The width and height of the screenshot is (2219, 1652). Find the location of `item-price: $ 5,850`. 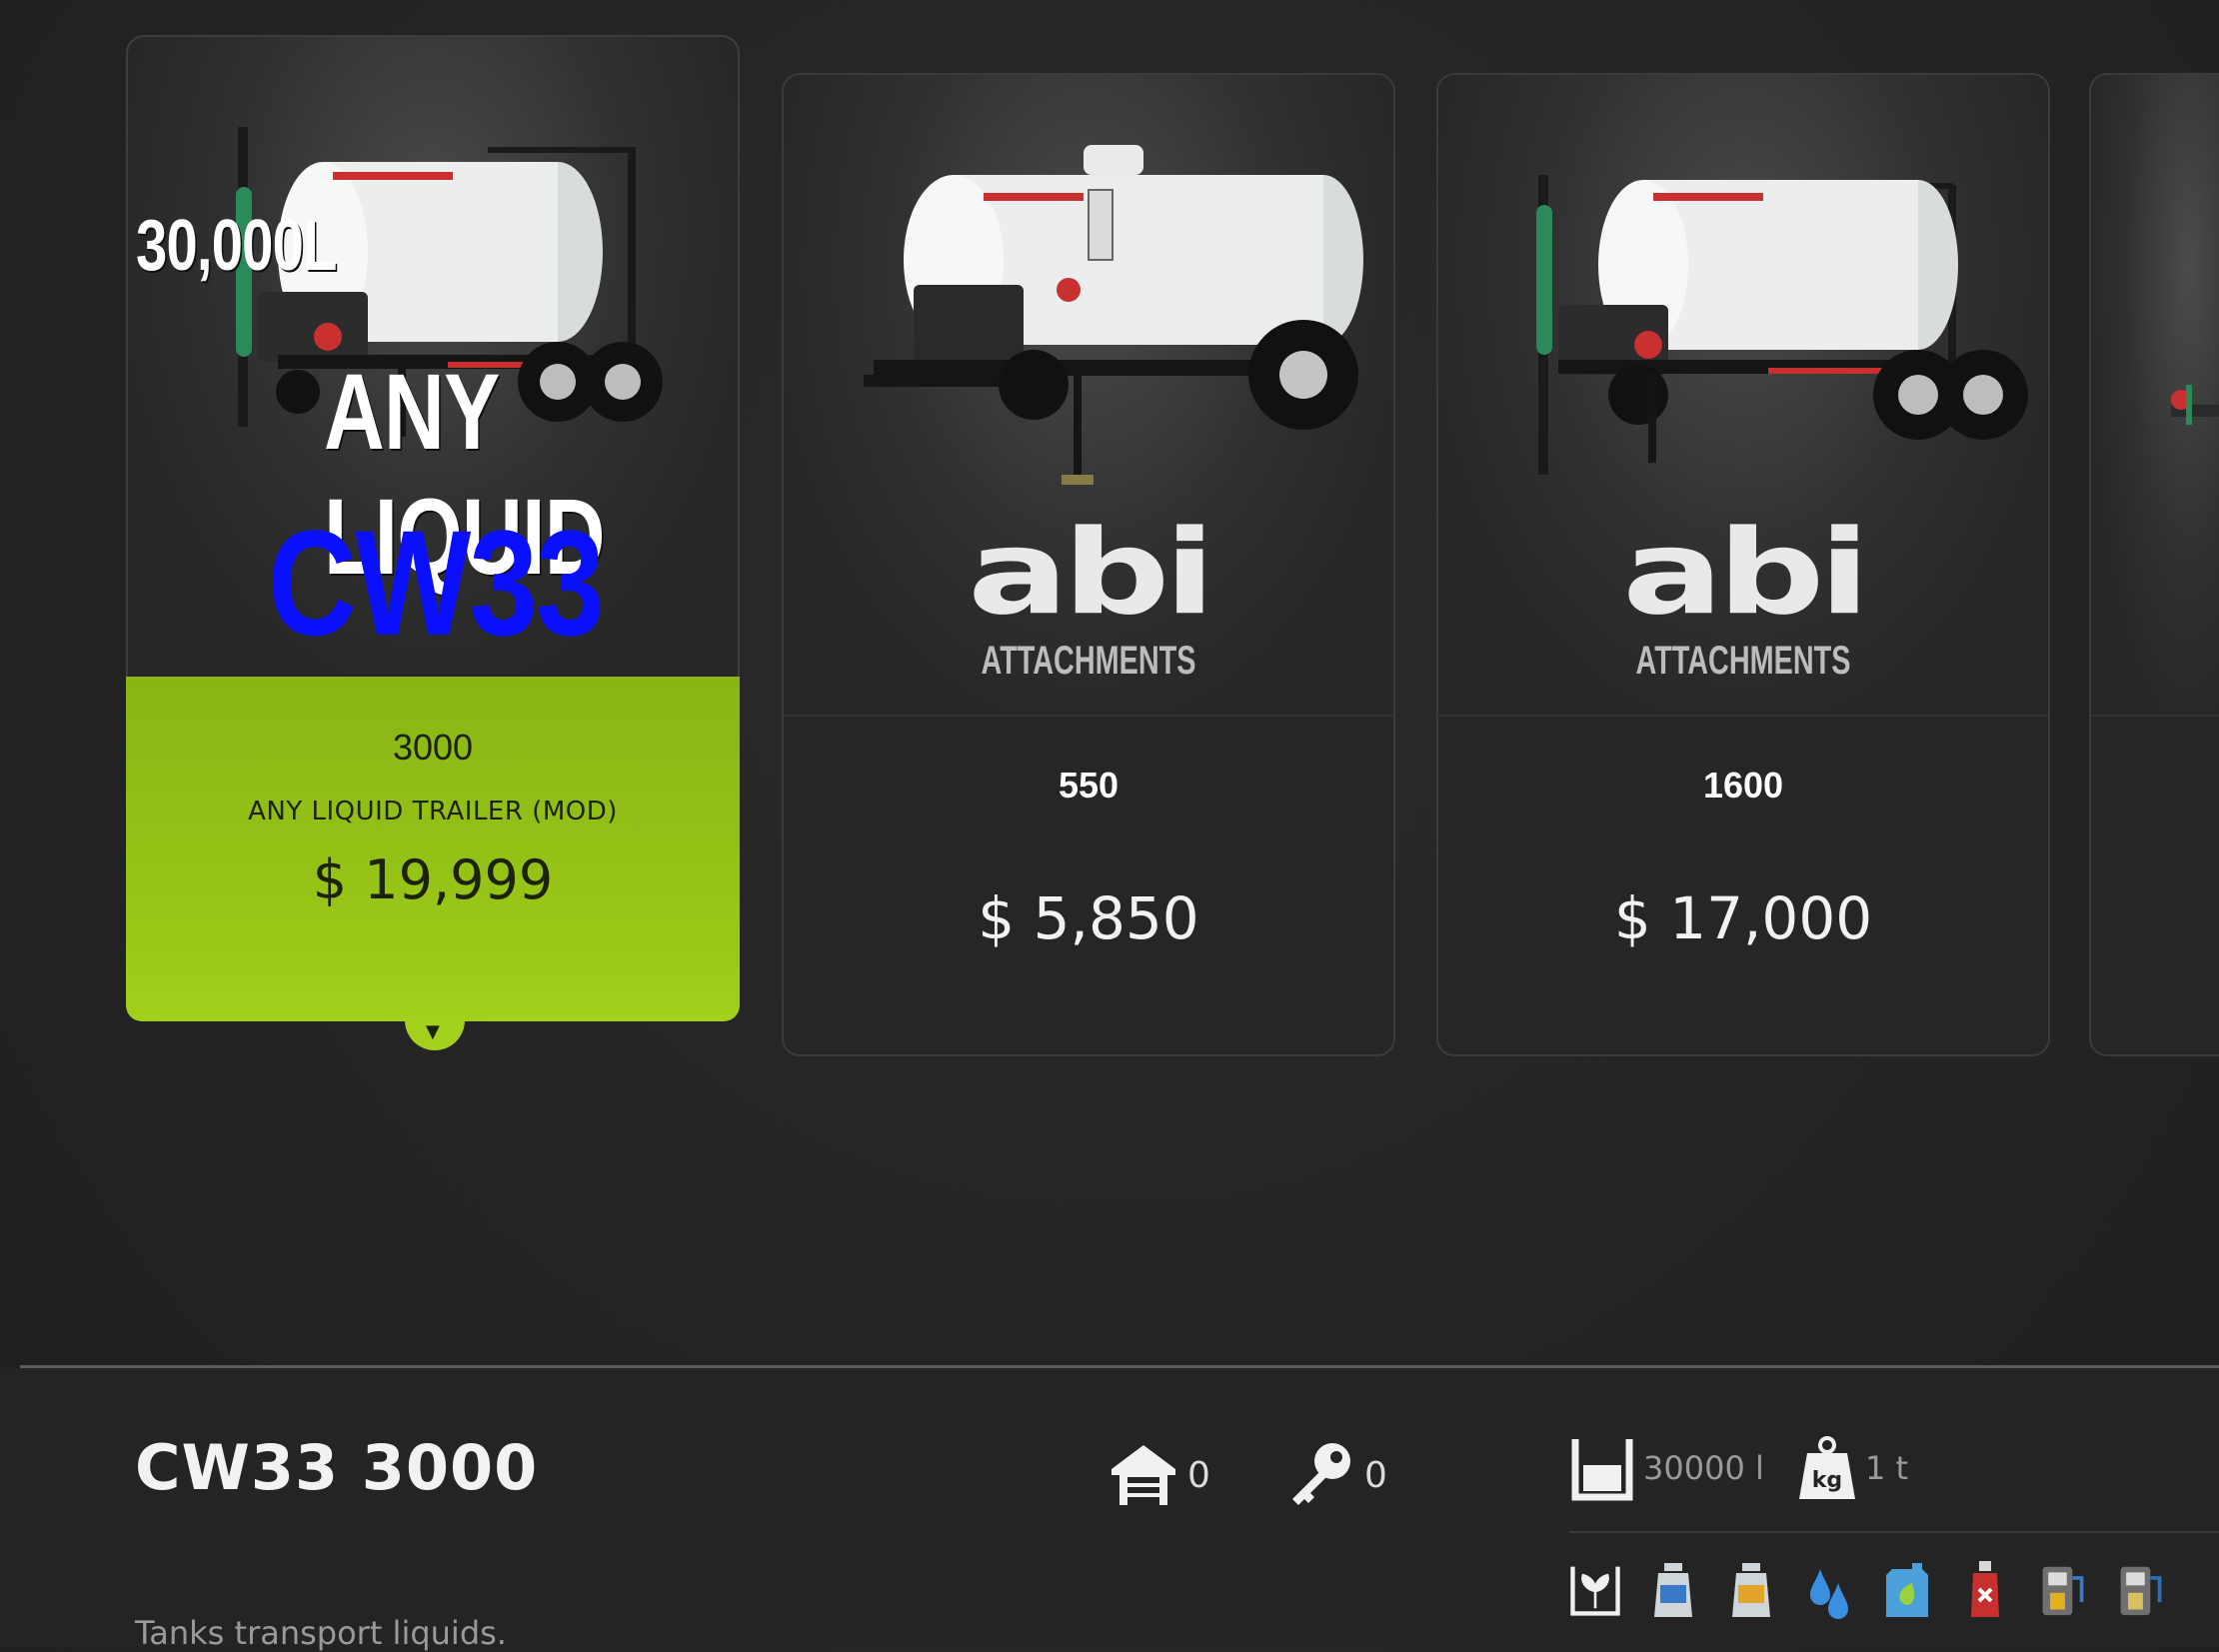

item-price: $ 5,850 is located at coordinates (1088, 918).